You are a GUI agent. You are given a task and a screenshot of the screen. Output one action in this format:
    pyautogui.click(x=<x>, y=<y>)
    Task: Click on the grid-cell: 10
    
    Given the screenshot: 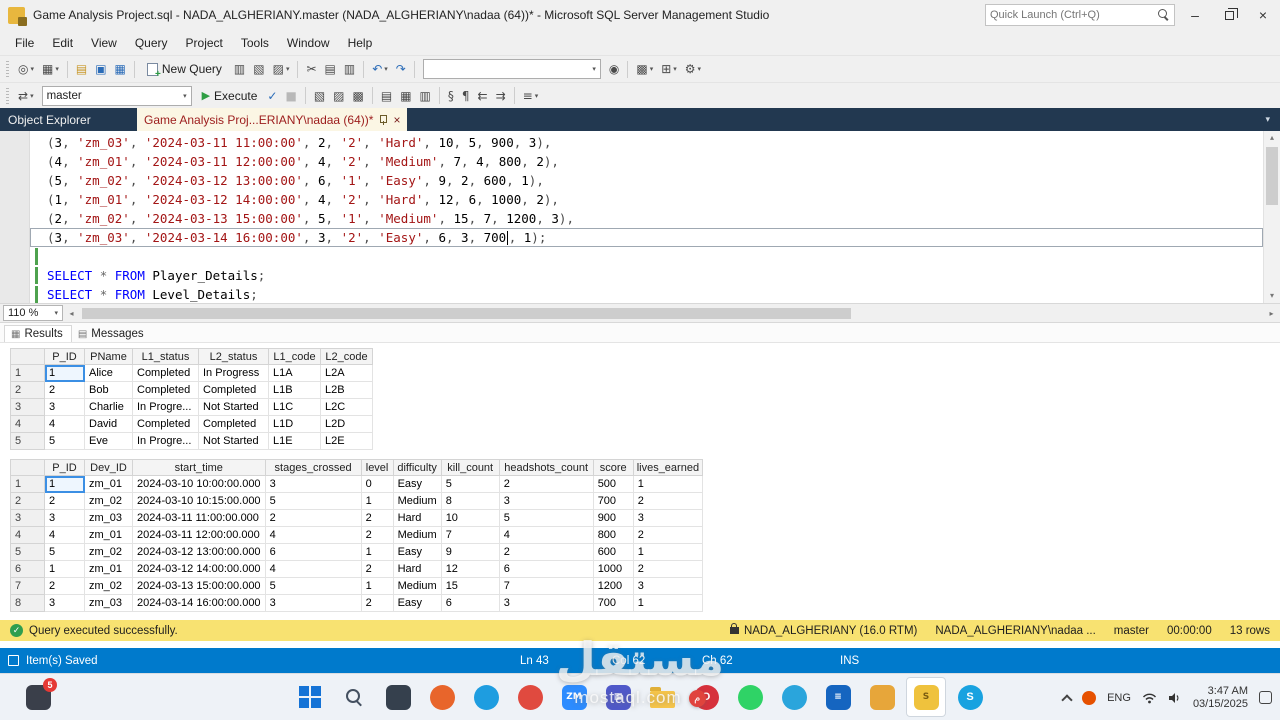 What is the action you would take?
    pyautogui.click(x=470, y=518)
    